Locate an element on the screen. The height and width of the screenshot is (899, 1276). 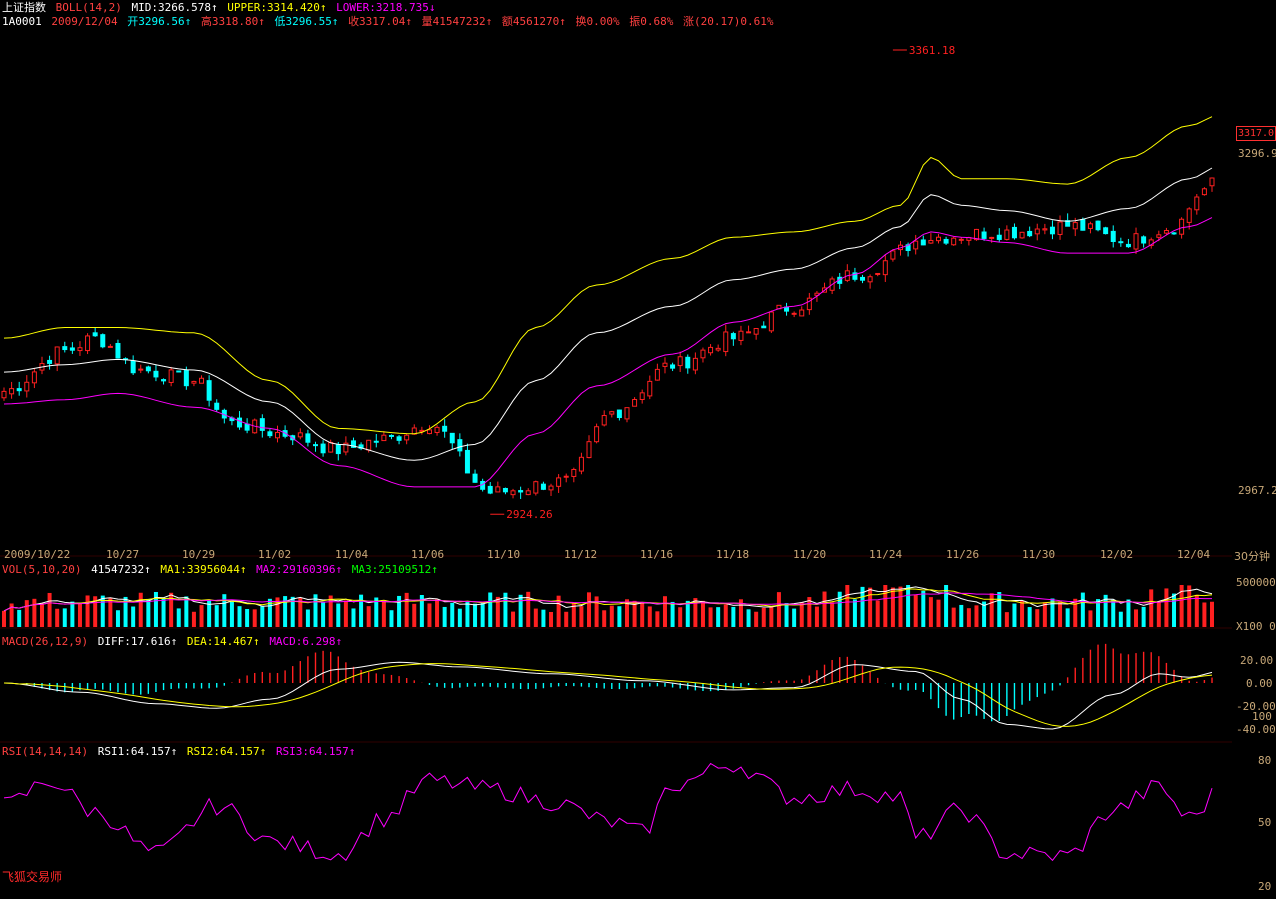
vol-axis-top: 500000 is located at coordinates (1256, 582).